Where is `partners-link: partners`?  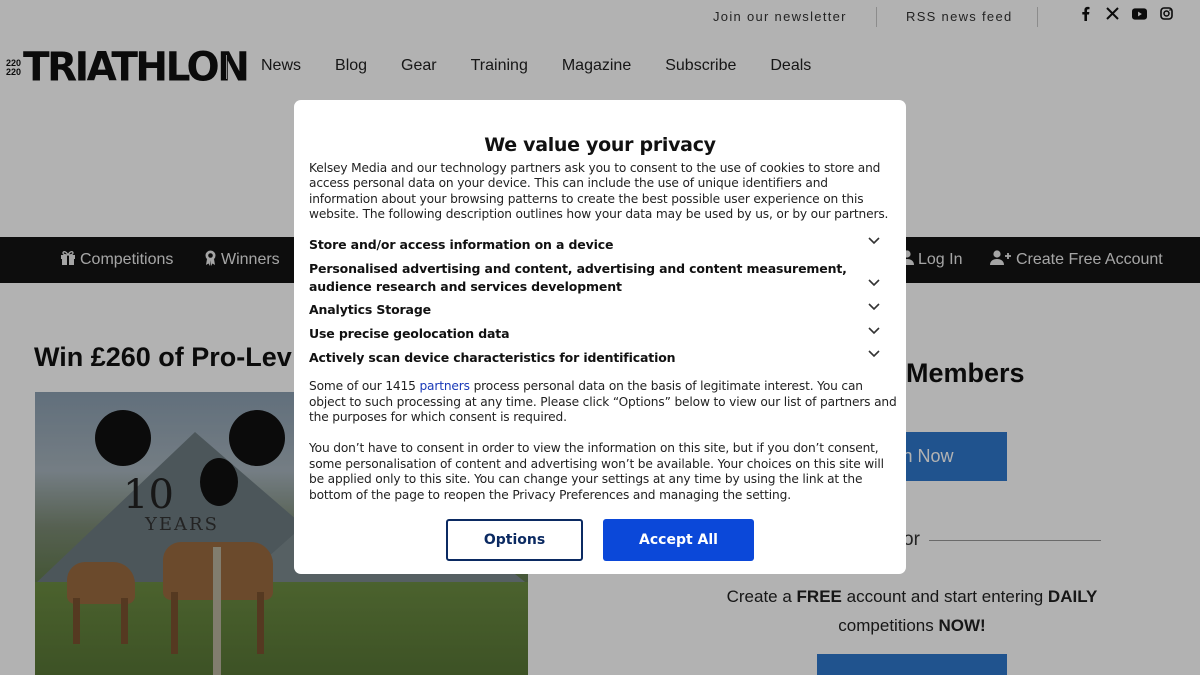
partners-link: partners is located at coordinates (444, 386).